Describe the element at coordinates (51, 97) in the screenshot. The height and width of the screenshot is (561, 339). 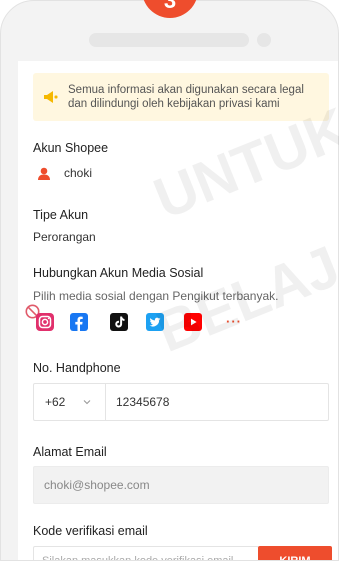
I see `megaphone-icon` at that location.